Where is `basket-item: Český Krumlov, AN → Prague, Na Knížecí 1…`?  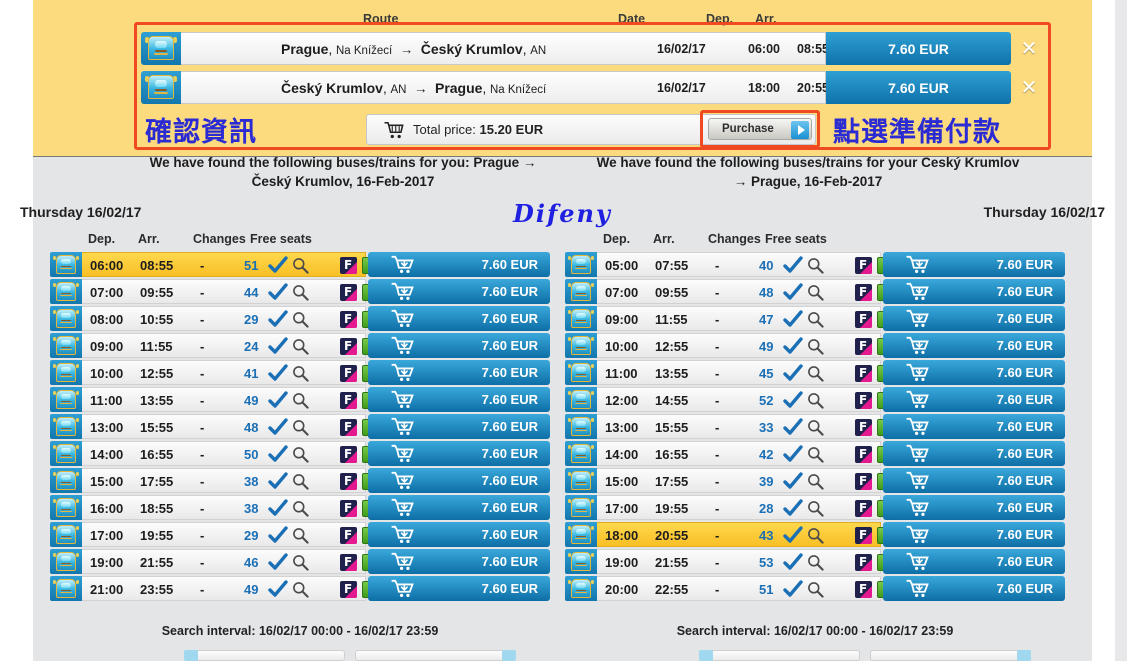
basket-item: Český Krumlov, AN → Prague, Na Knížecí 1… is located at coordinates (592, 87).